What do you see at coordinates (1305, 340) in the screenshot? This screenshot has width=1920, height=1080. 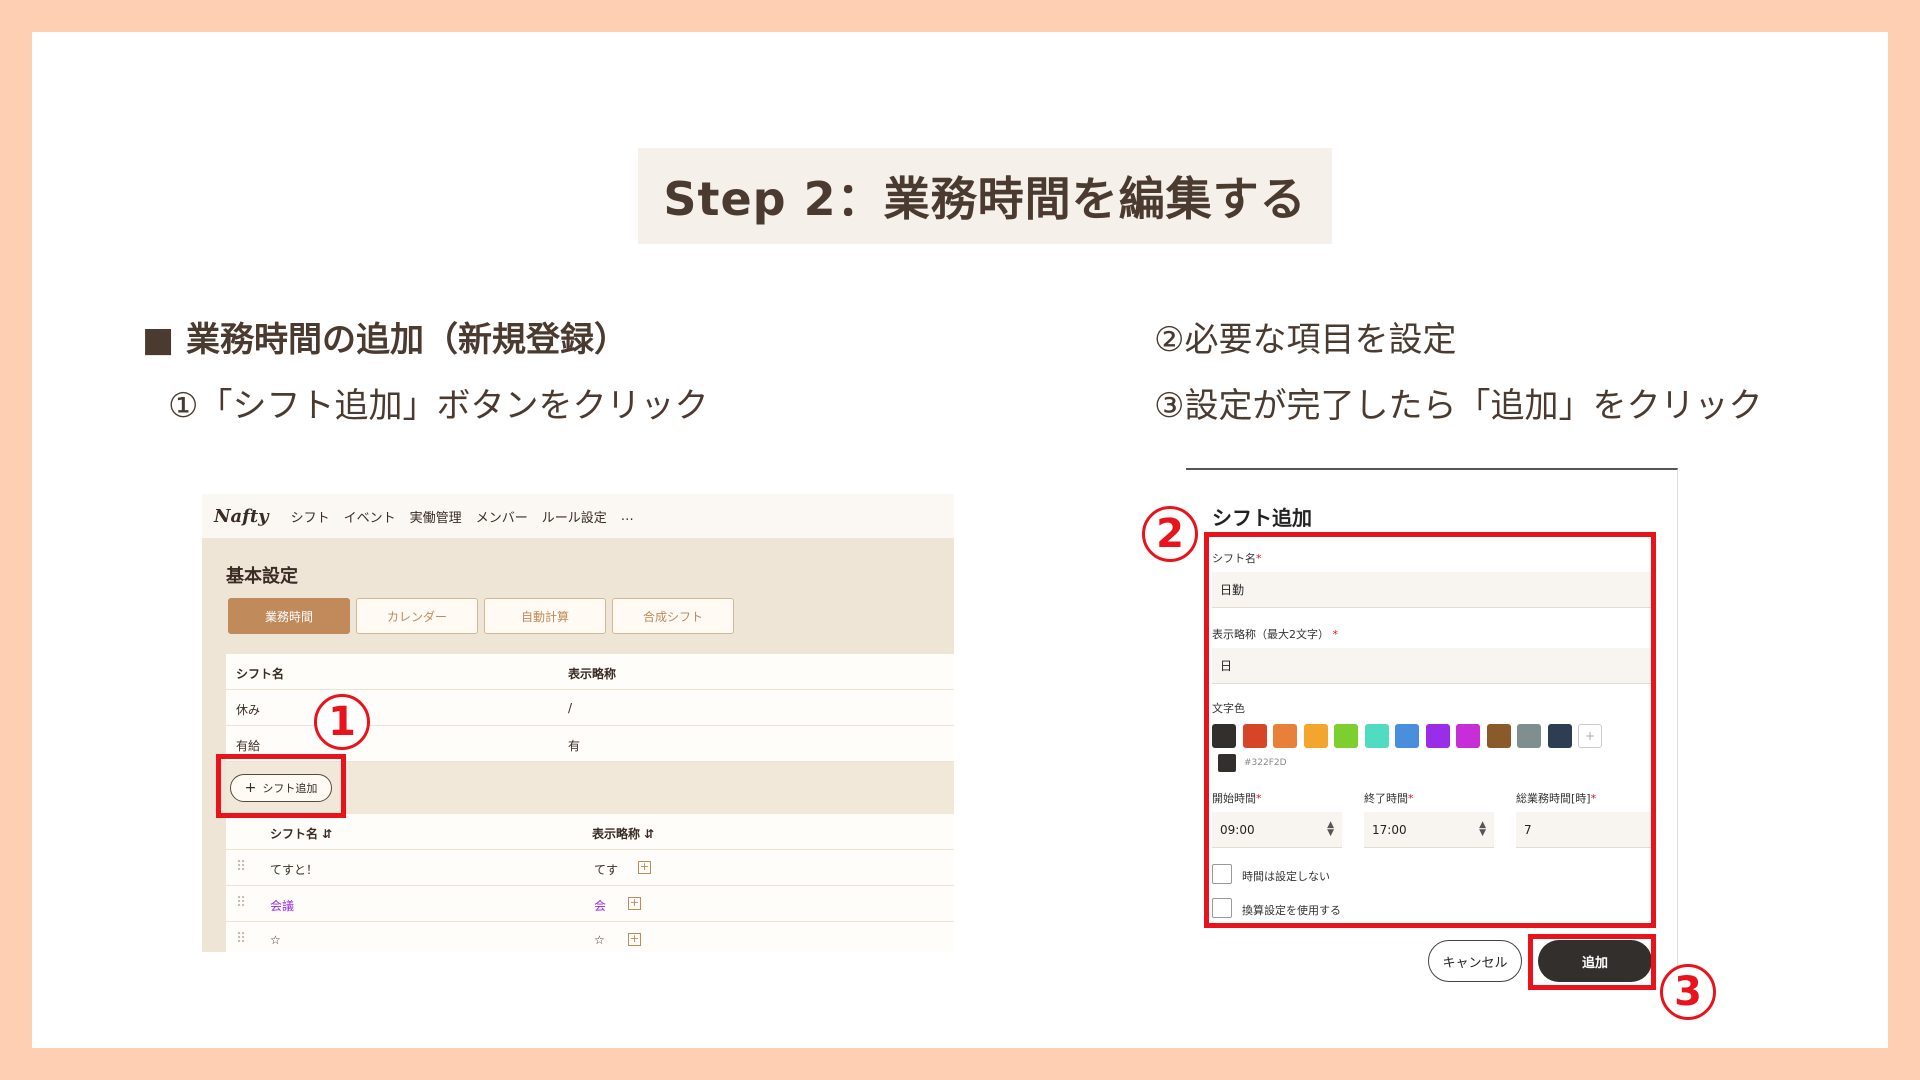 I see `step2-text: ②必要な項目を設定` at bounding box center [1305, 340].